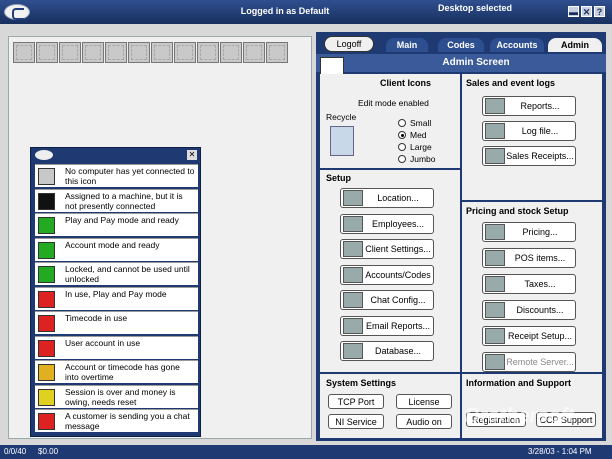 The height and width of the screenshot is (459, 612). What do you see at coordinates (96, 318) in the screenshot?
I see `legend-text: Timecode in use` at bounding box center [96, 318].